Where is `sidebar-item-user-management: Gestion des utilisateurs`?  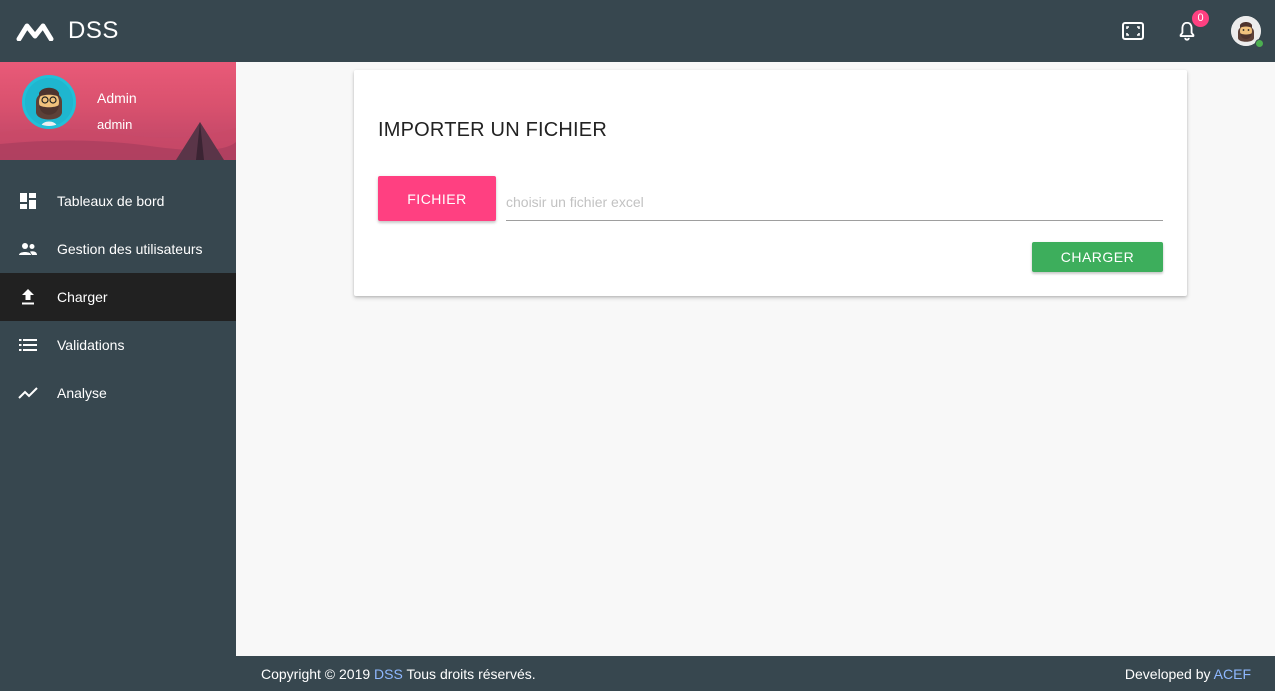 sidebar-item-user-management: Gestion des utilisateurs is located at coordinates (118, 249).